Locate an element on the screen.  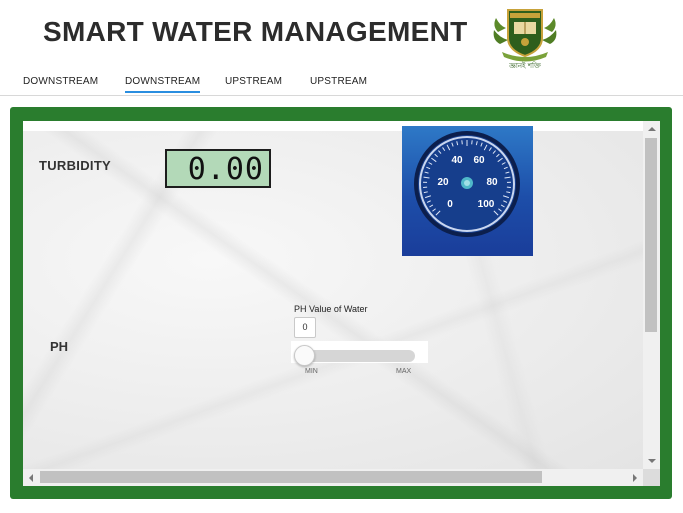
logo-caption: জ্ঞানই শক্তি is located at coordinates (524, 66).